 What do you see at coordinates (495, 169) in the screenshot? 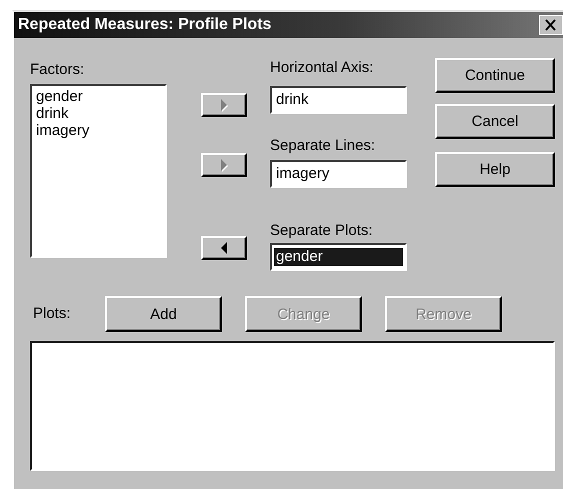
I see `dialog-button: Help` at bounding box center [495, 169].